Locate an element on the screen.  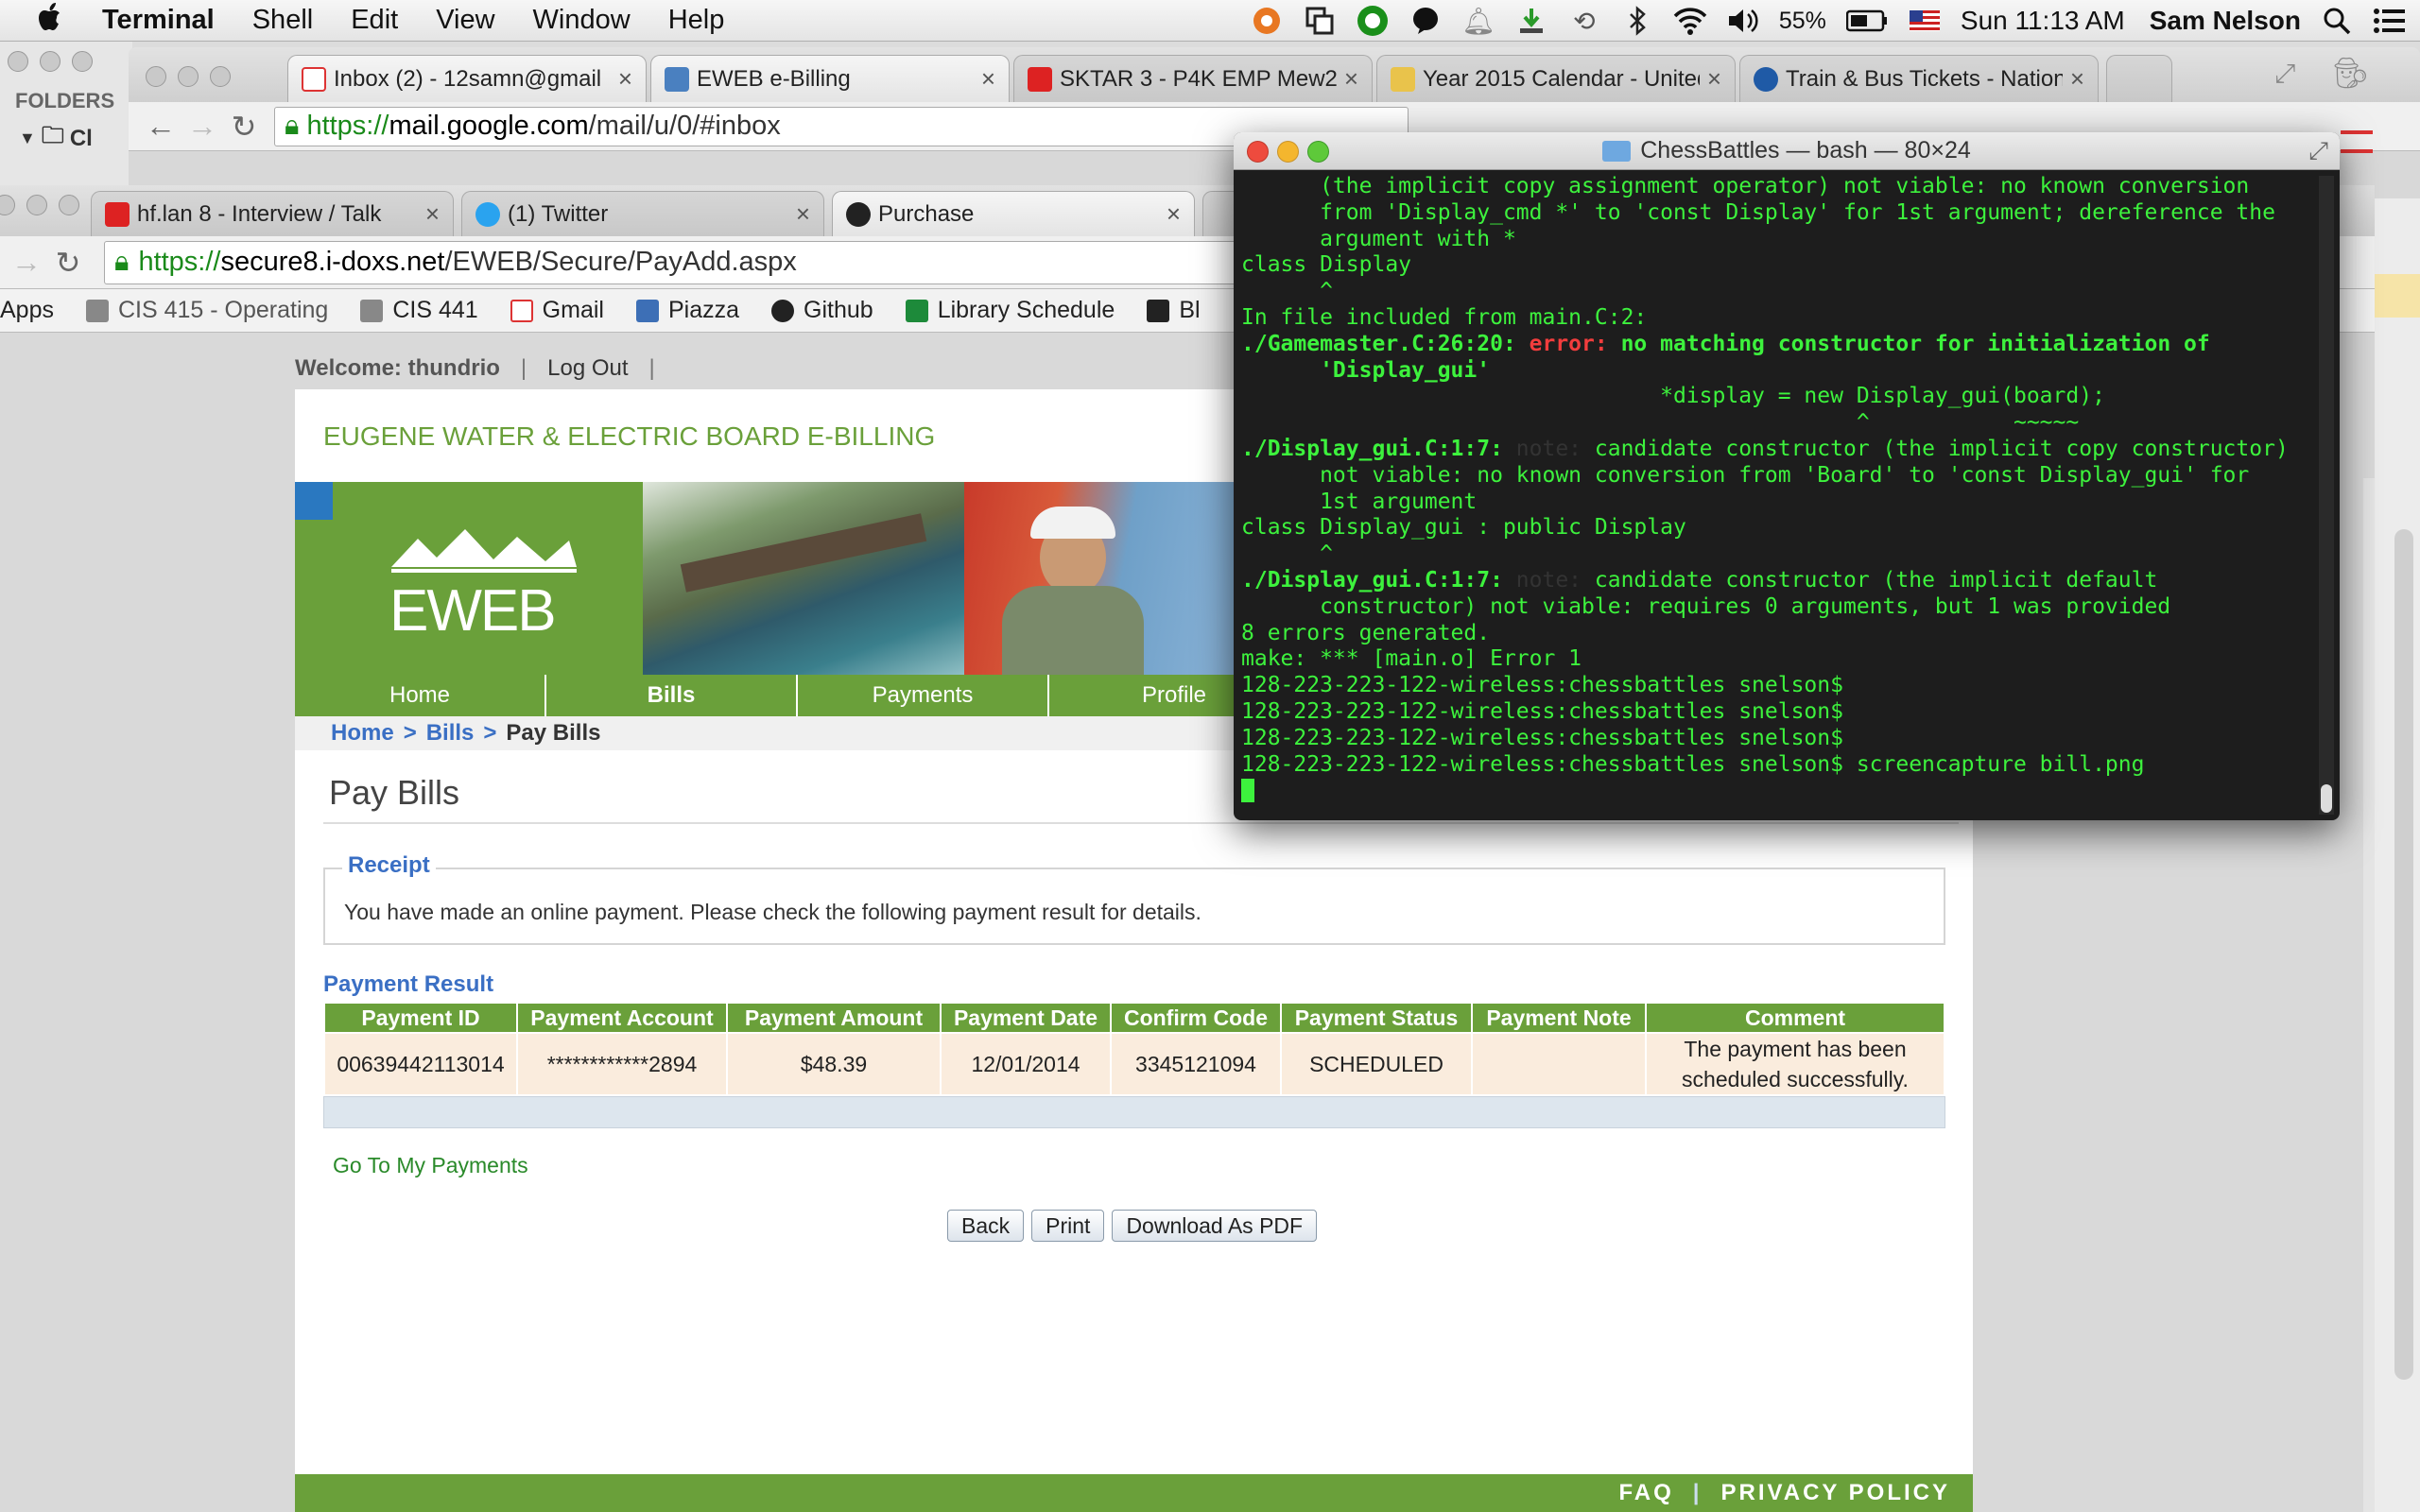
print-button: Print is located at coordinates (1068, 1226).